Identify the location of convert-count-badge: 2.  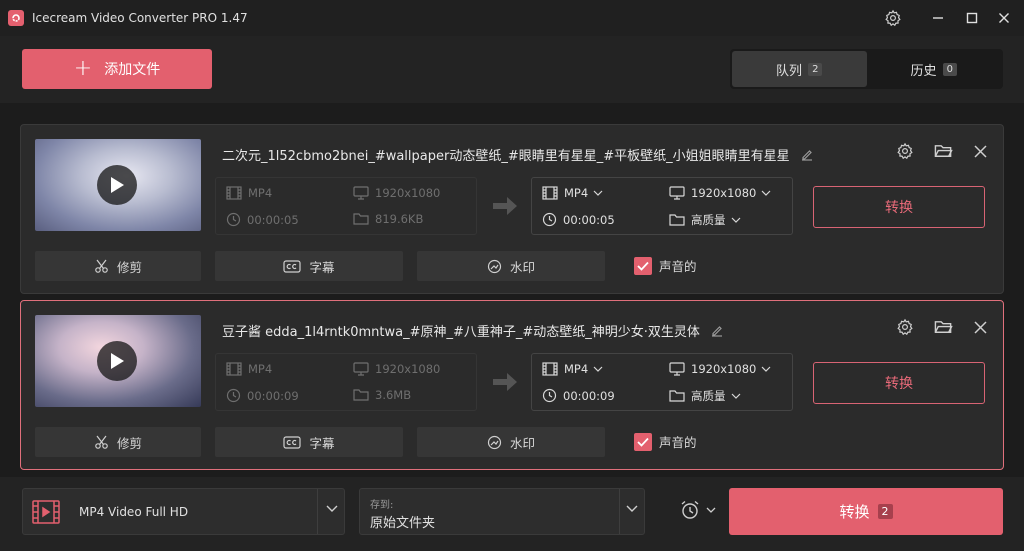
(885, 511).